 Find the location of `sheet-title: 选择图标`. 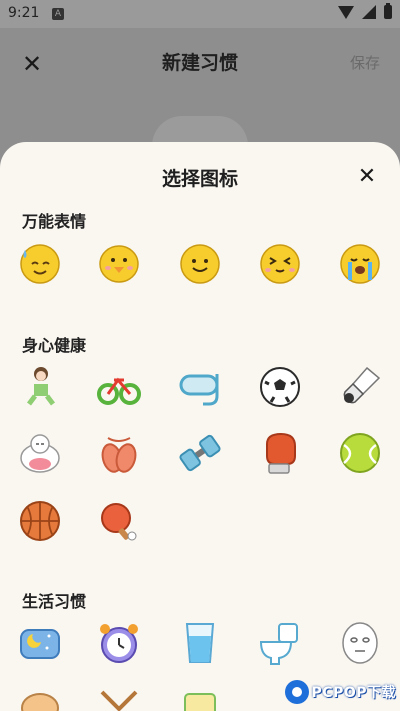

sheet-title: 选择图标 is located at coordinates (199, 179).